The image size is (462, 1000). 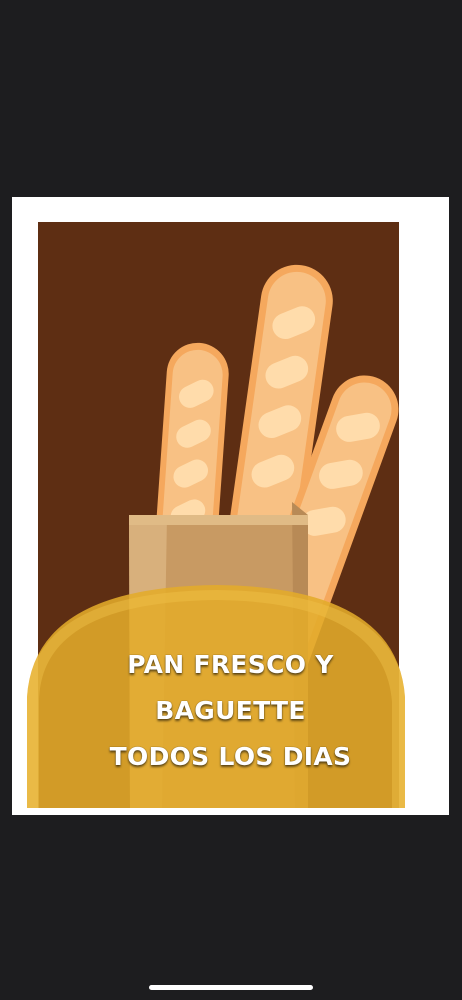 I want to click on headline-line-1: PAN FRESCO Y, so click(x=230, y=664).